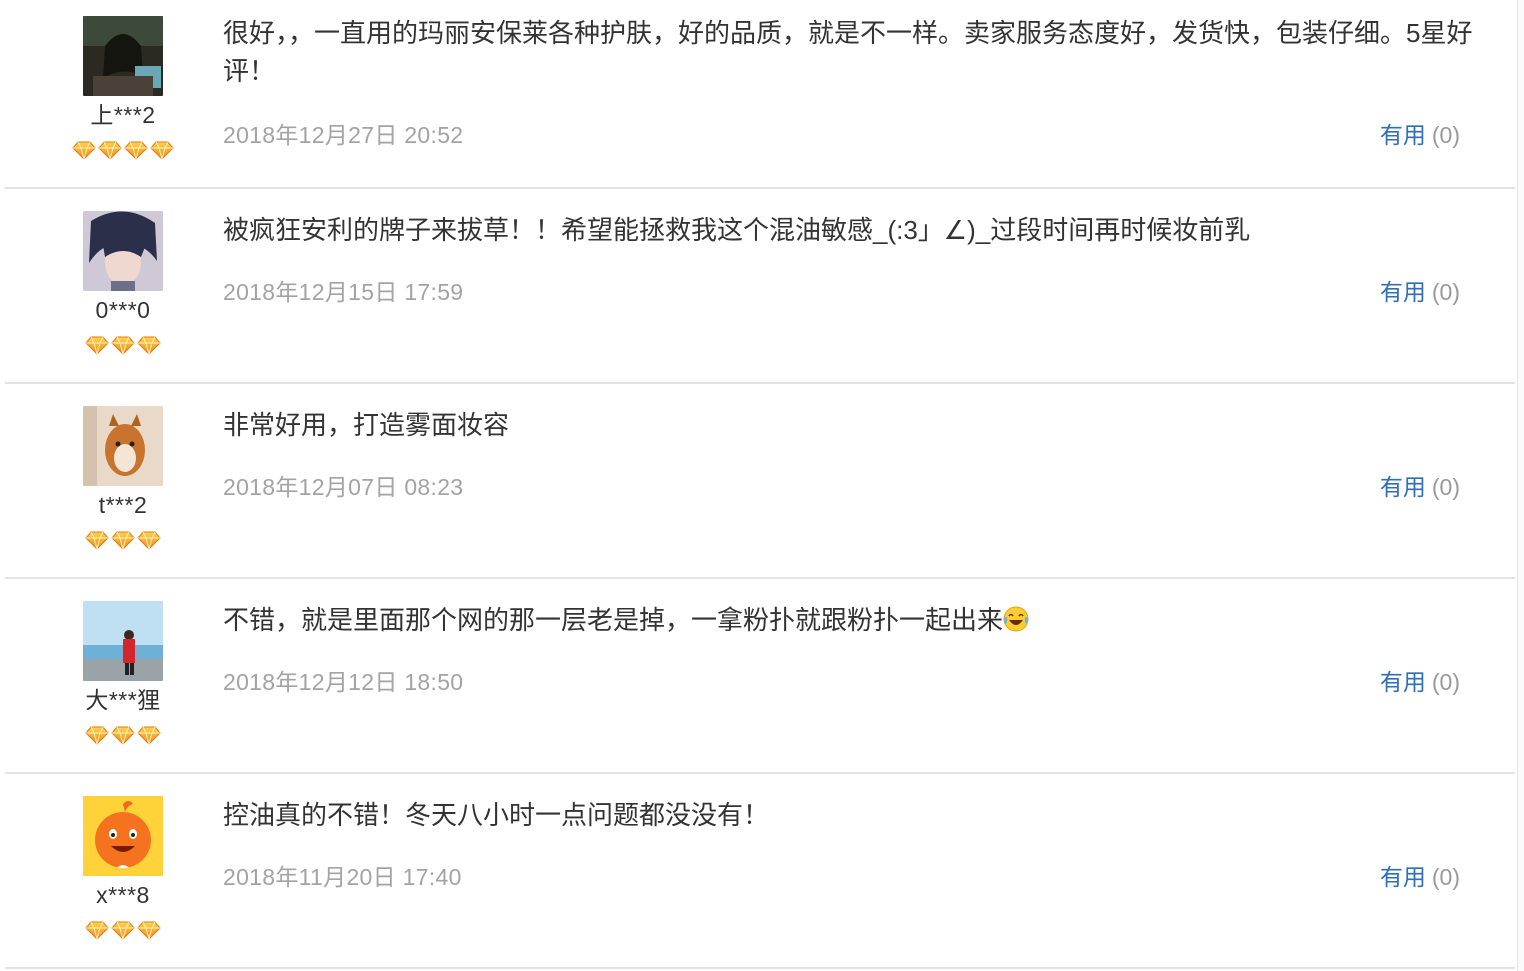 The image size is (1524, 971). What do you see at coordinates (343, 682) in the screenshot?
I see `review-date: 2018年12月12日 18:50` at bounding box center [343, 682].